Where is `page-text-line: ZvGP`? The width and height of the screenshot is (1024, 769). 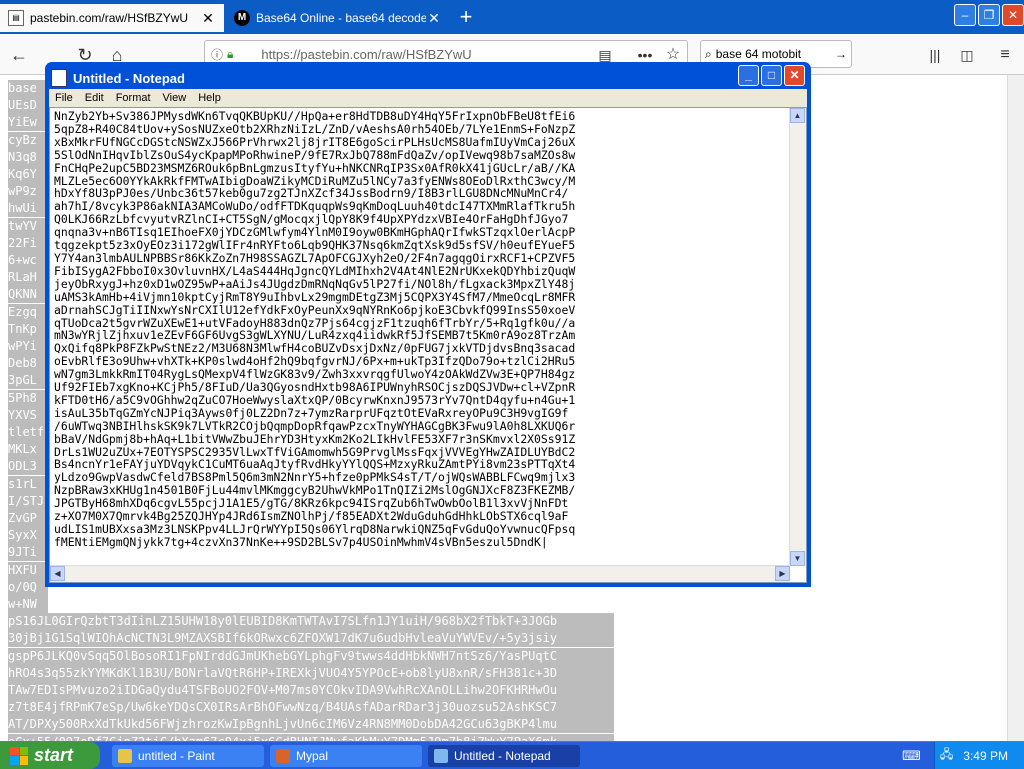 page-text-line: ZvGP is located at coordinates (28, 518).